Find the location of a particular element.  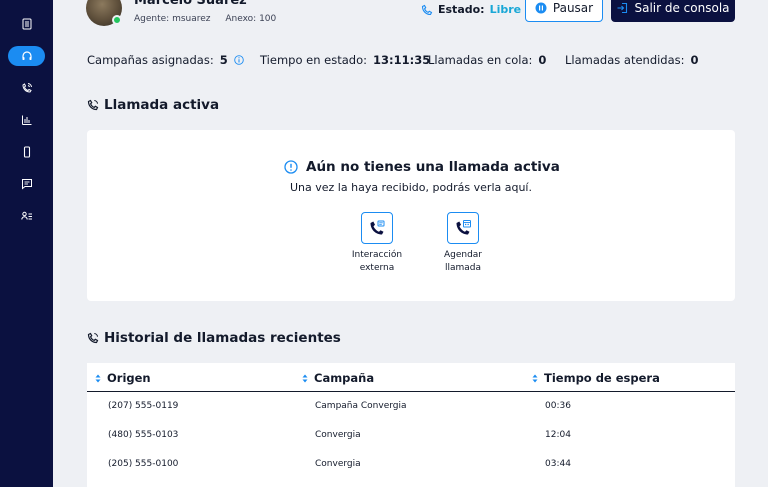

stat-campaigns-value: 5 is located at coordinates (223, 60).